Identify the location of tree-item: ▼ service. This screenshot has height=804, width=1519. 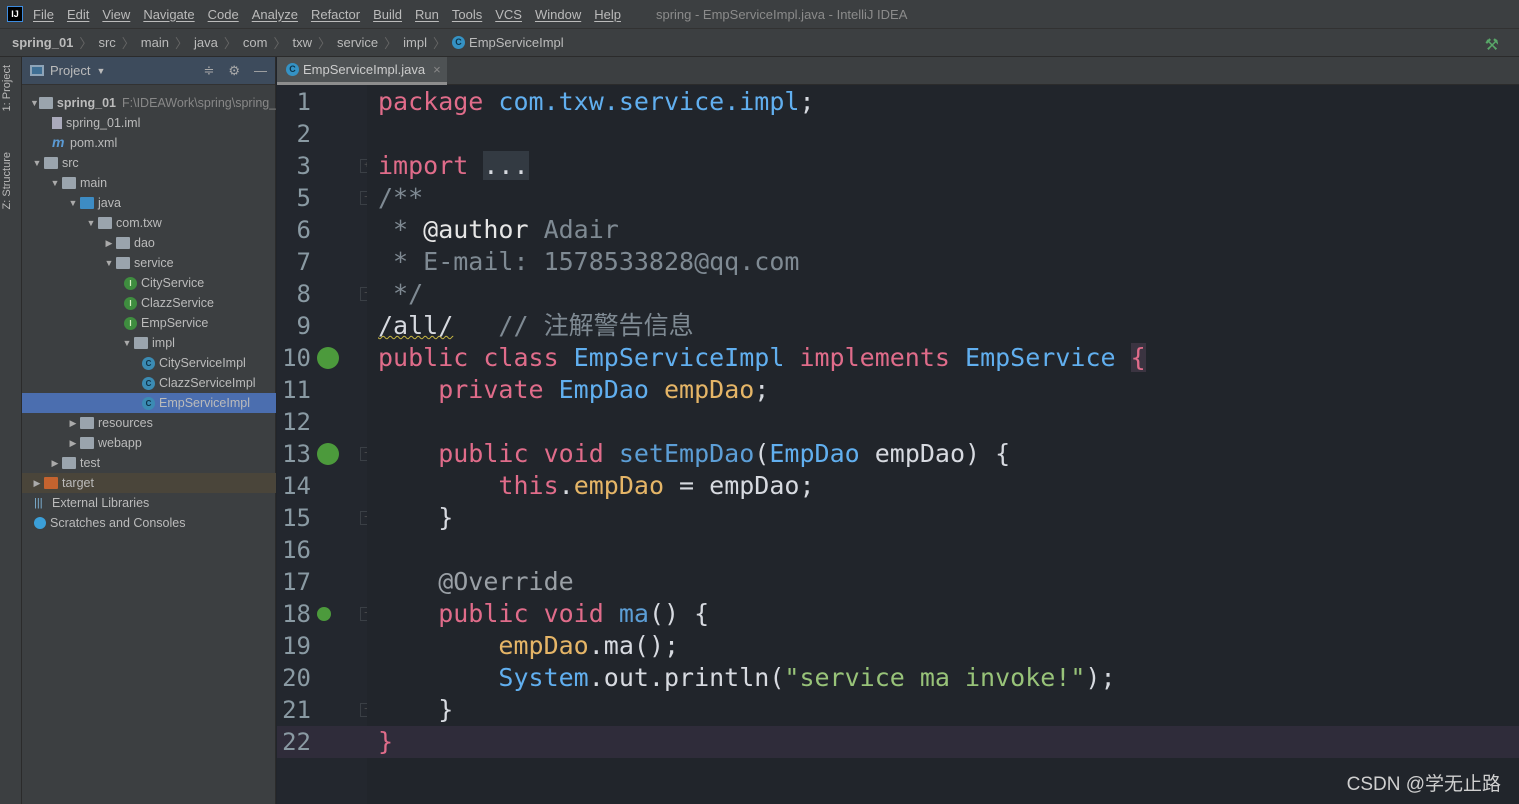
(149, 263).